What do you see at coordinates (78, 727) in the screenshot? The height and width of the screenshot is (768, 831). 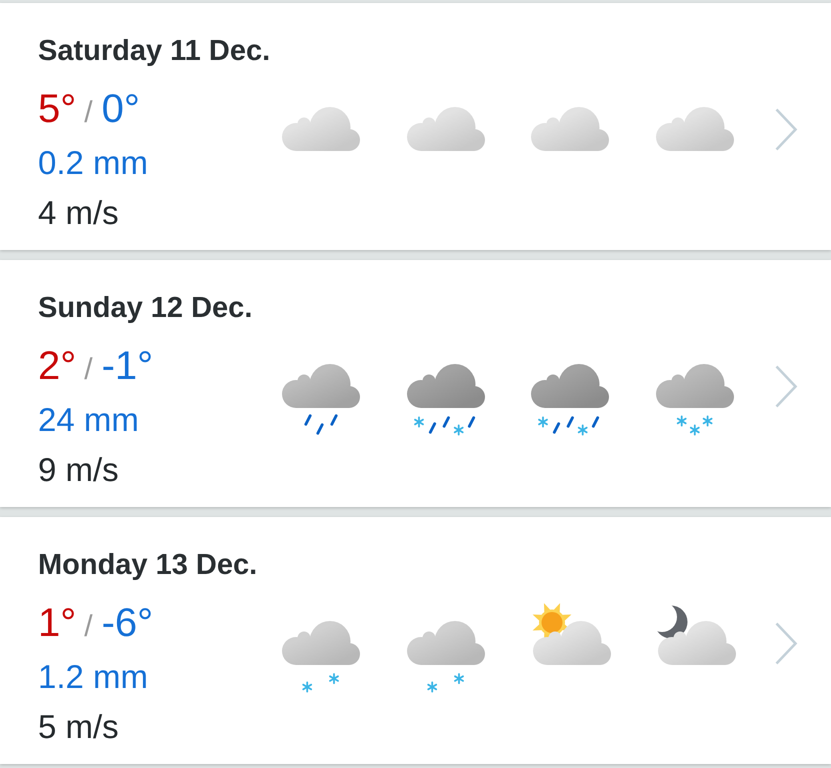 I see `wind-speed: 5 m/s` at bounding box center [78, 727].